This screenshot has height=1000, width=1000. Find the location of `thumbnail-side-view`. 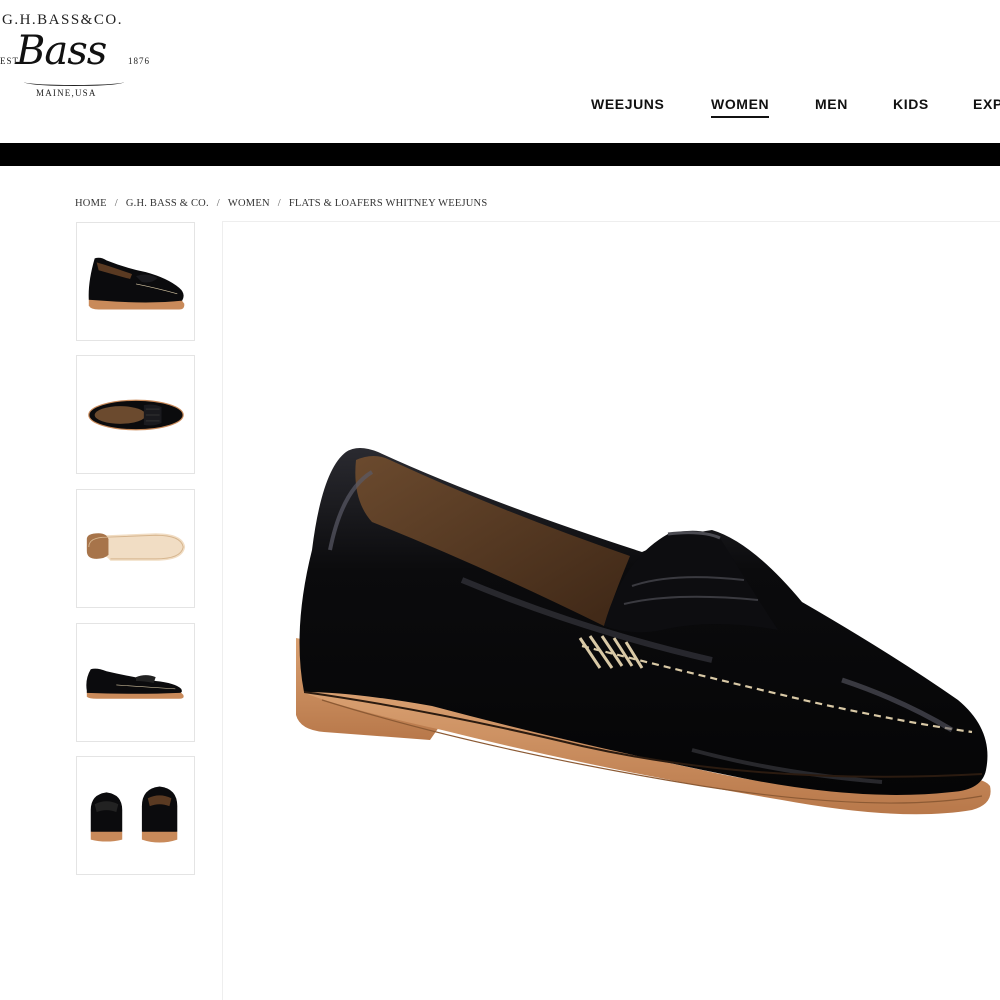

thumbnail-side-view is located at coordinates (135, 281).